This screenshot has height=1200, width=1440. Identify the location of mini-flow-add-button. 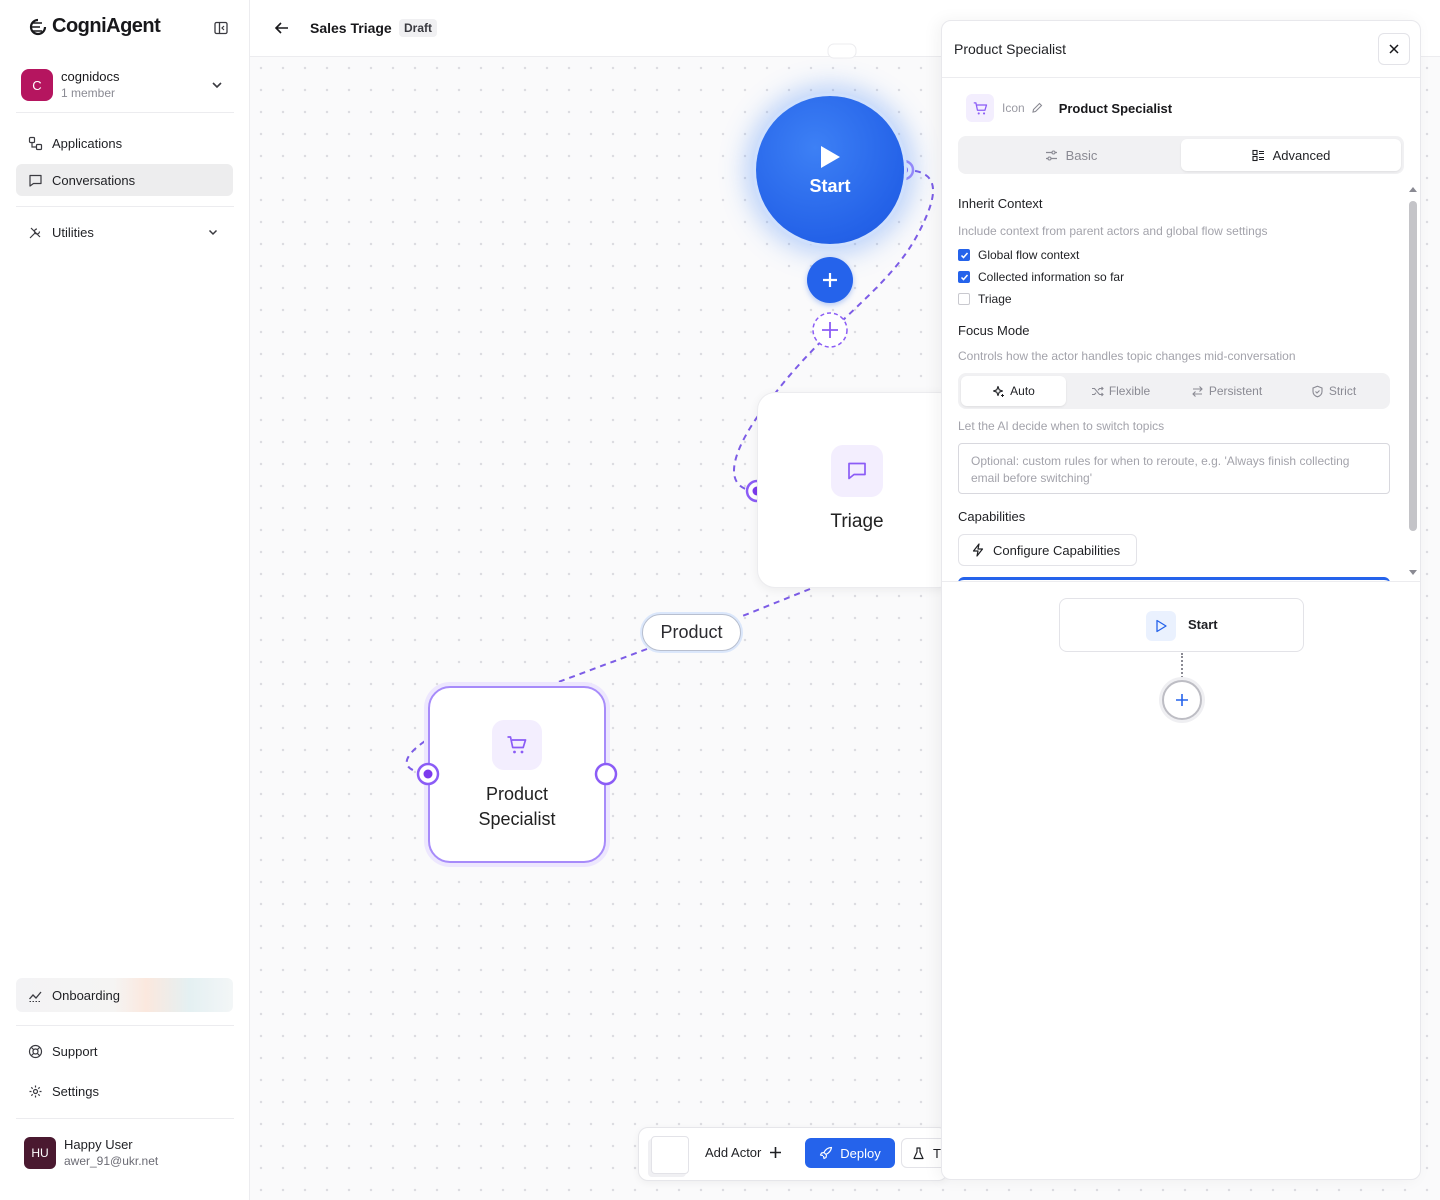
(1182, 700).